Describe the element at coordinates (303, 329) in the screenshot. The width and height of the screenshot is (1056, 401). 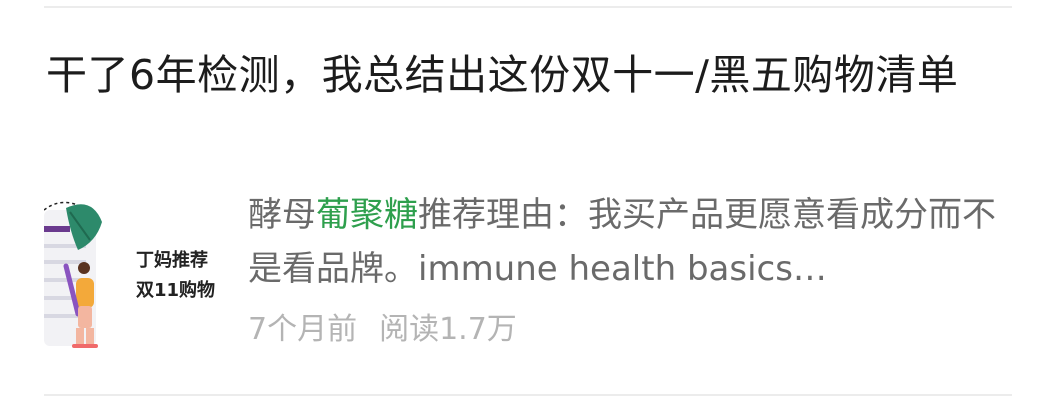
I see `publish-time: 7个月前` at that location.